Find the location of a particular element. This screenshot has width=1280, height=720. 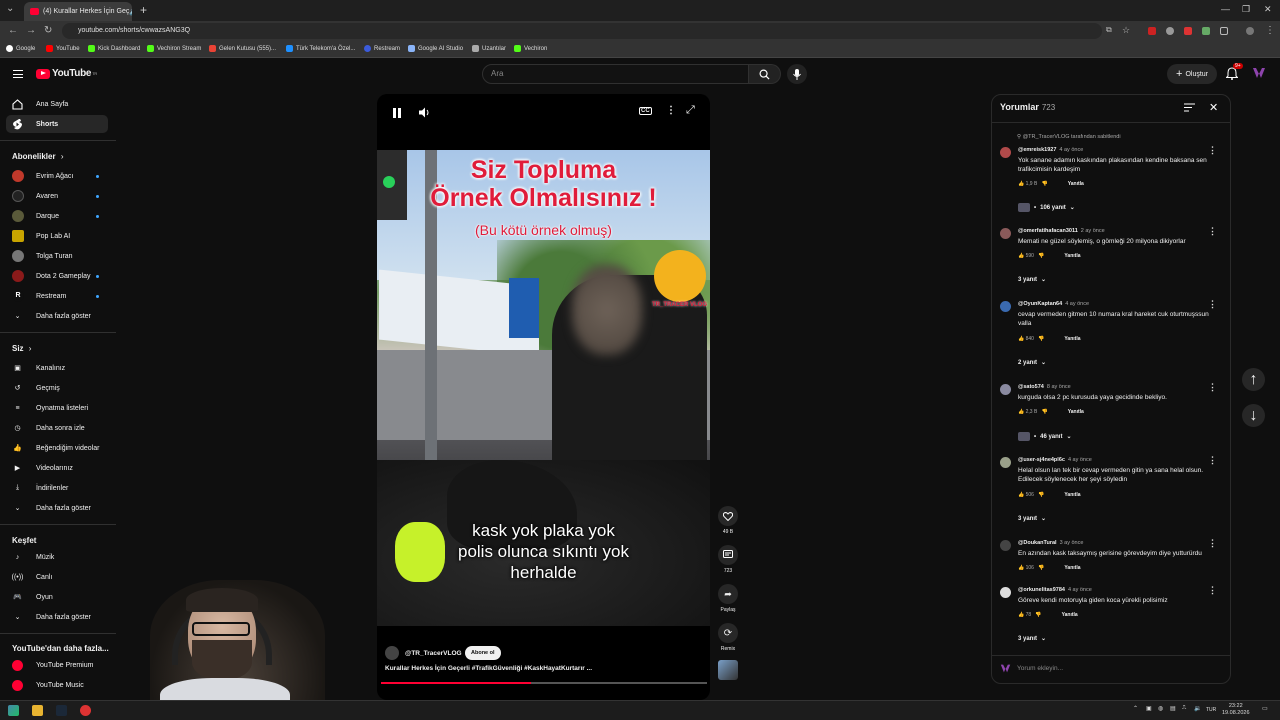

sidebar-item-shorts: Shorts is located at coordinates (57, 124).